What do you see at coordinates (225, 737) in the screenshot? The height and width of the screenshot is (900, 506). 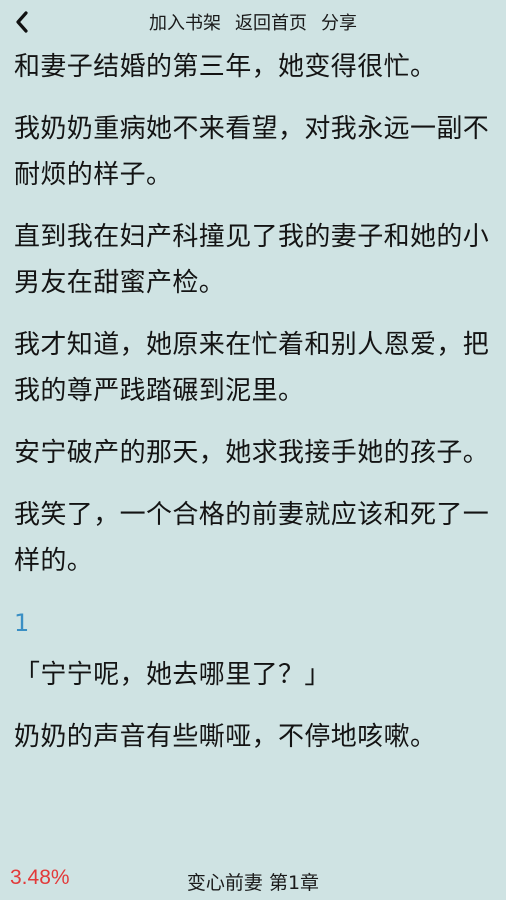 I see `paragraph: 奶奶的声音有些嘶哑，不停地咳嗽。` at bounding box center [225, 737].